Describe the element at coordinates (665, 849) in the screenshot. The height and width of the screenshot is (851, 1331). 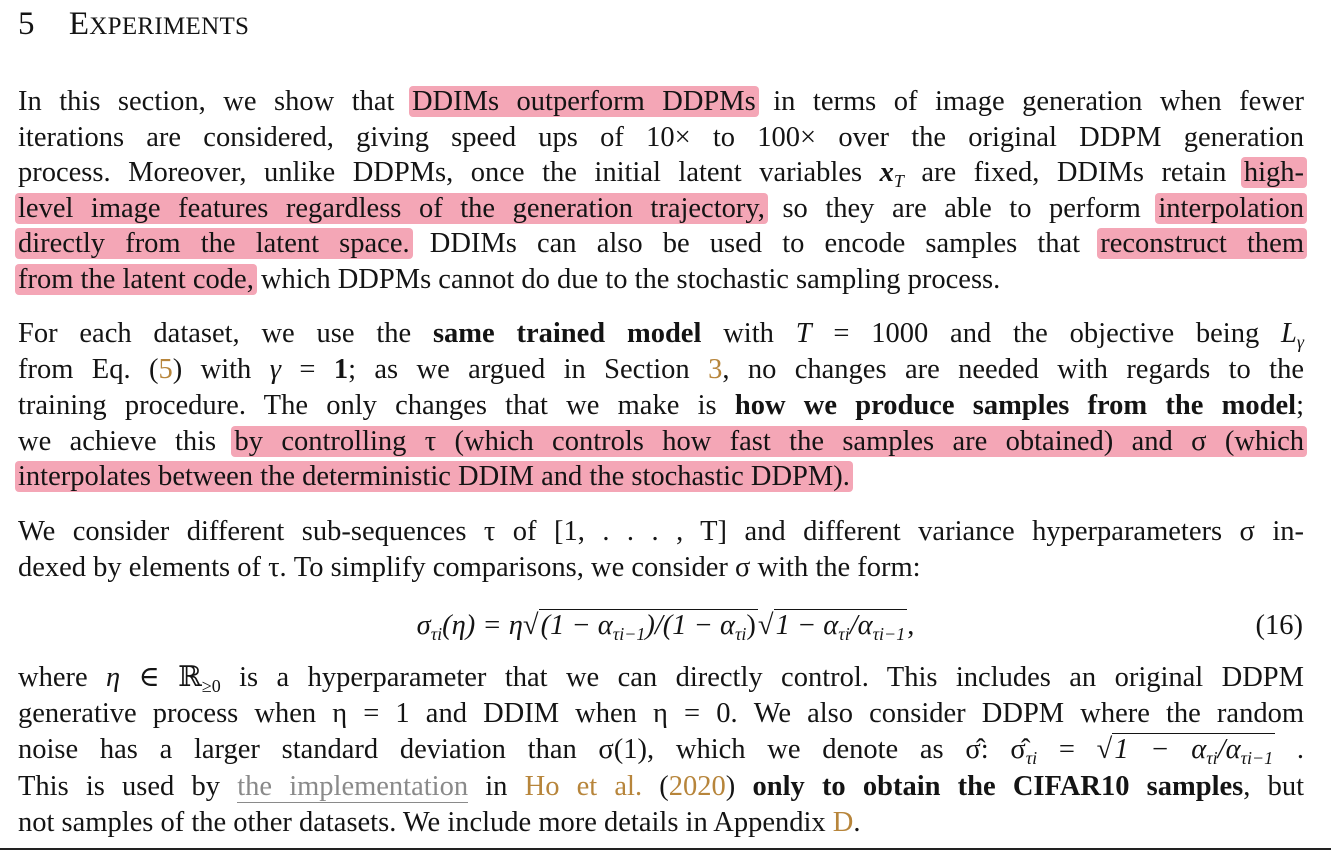
I see `page-bottom-rule` at that location.